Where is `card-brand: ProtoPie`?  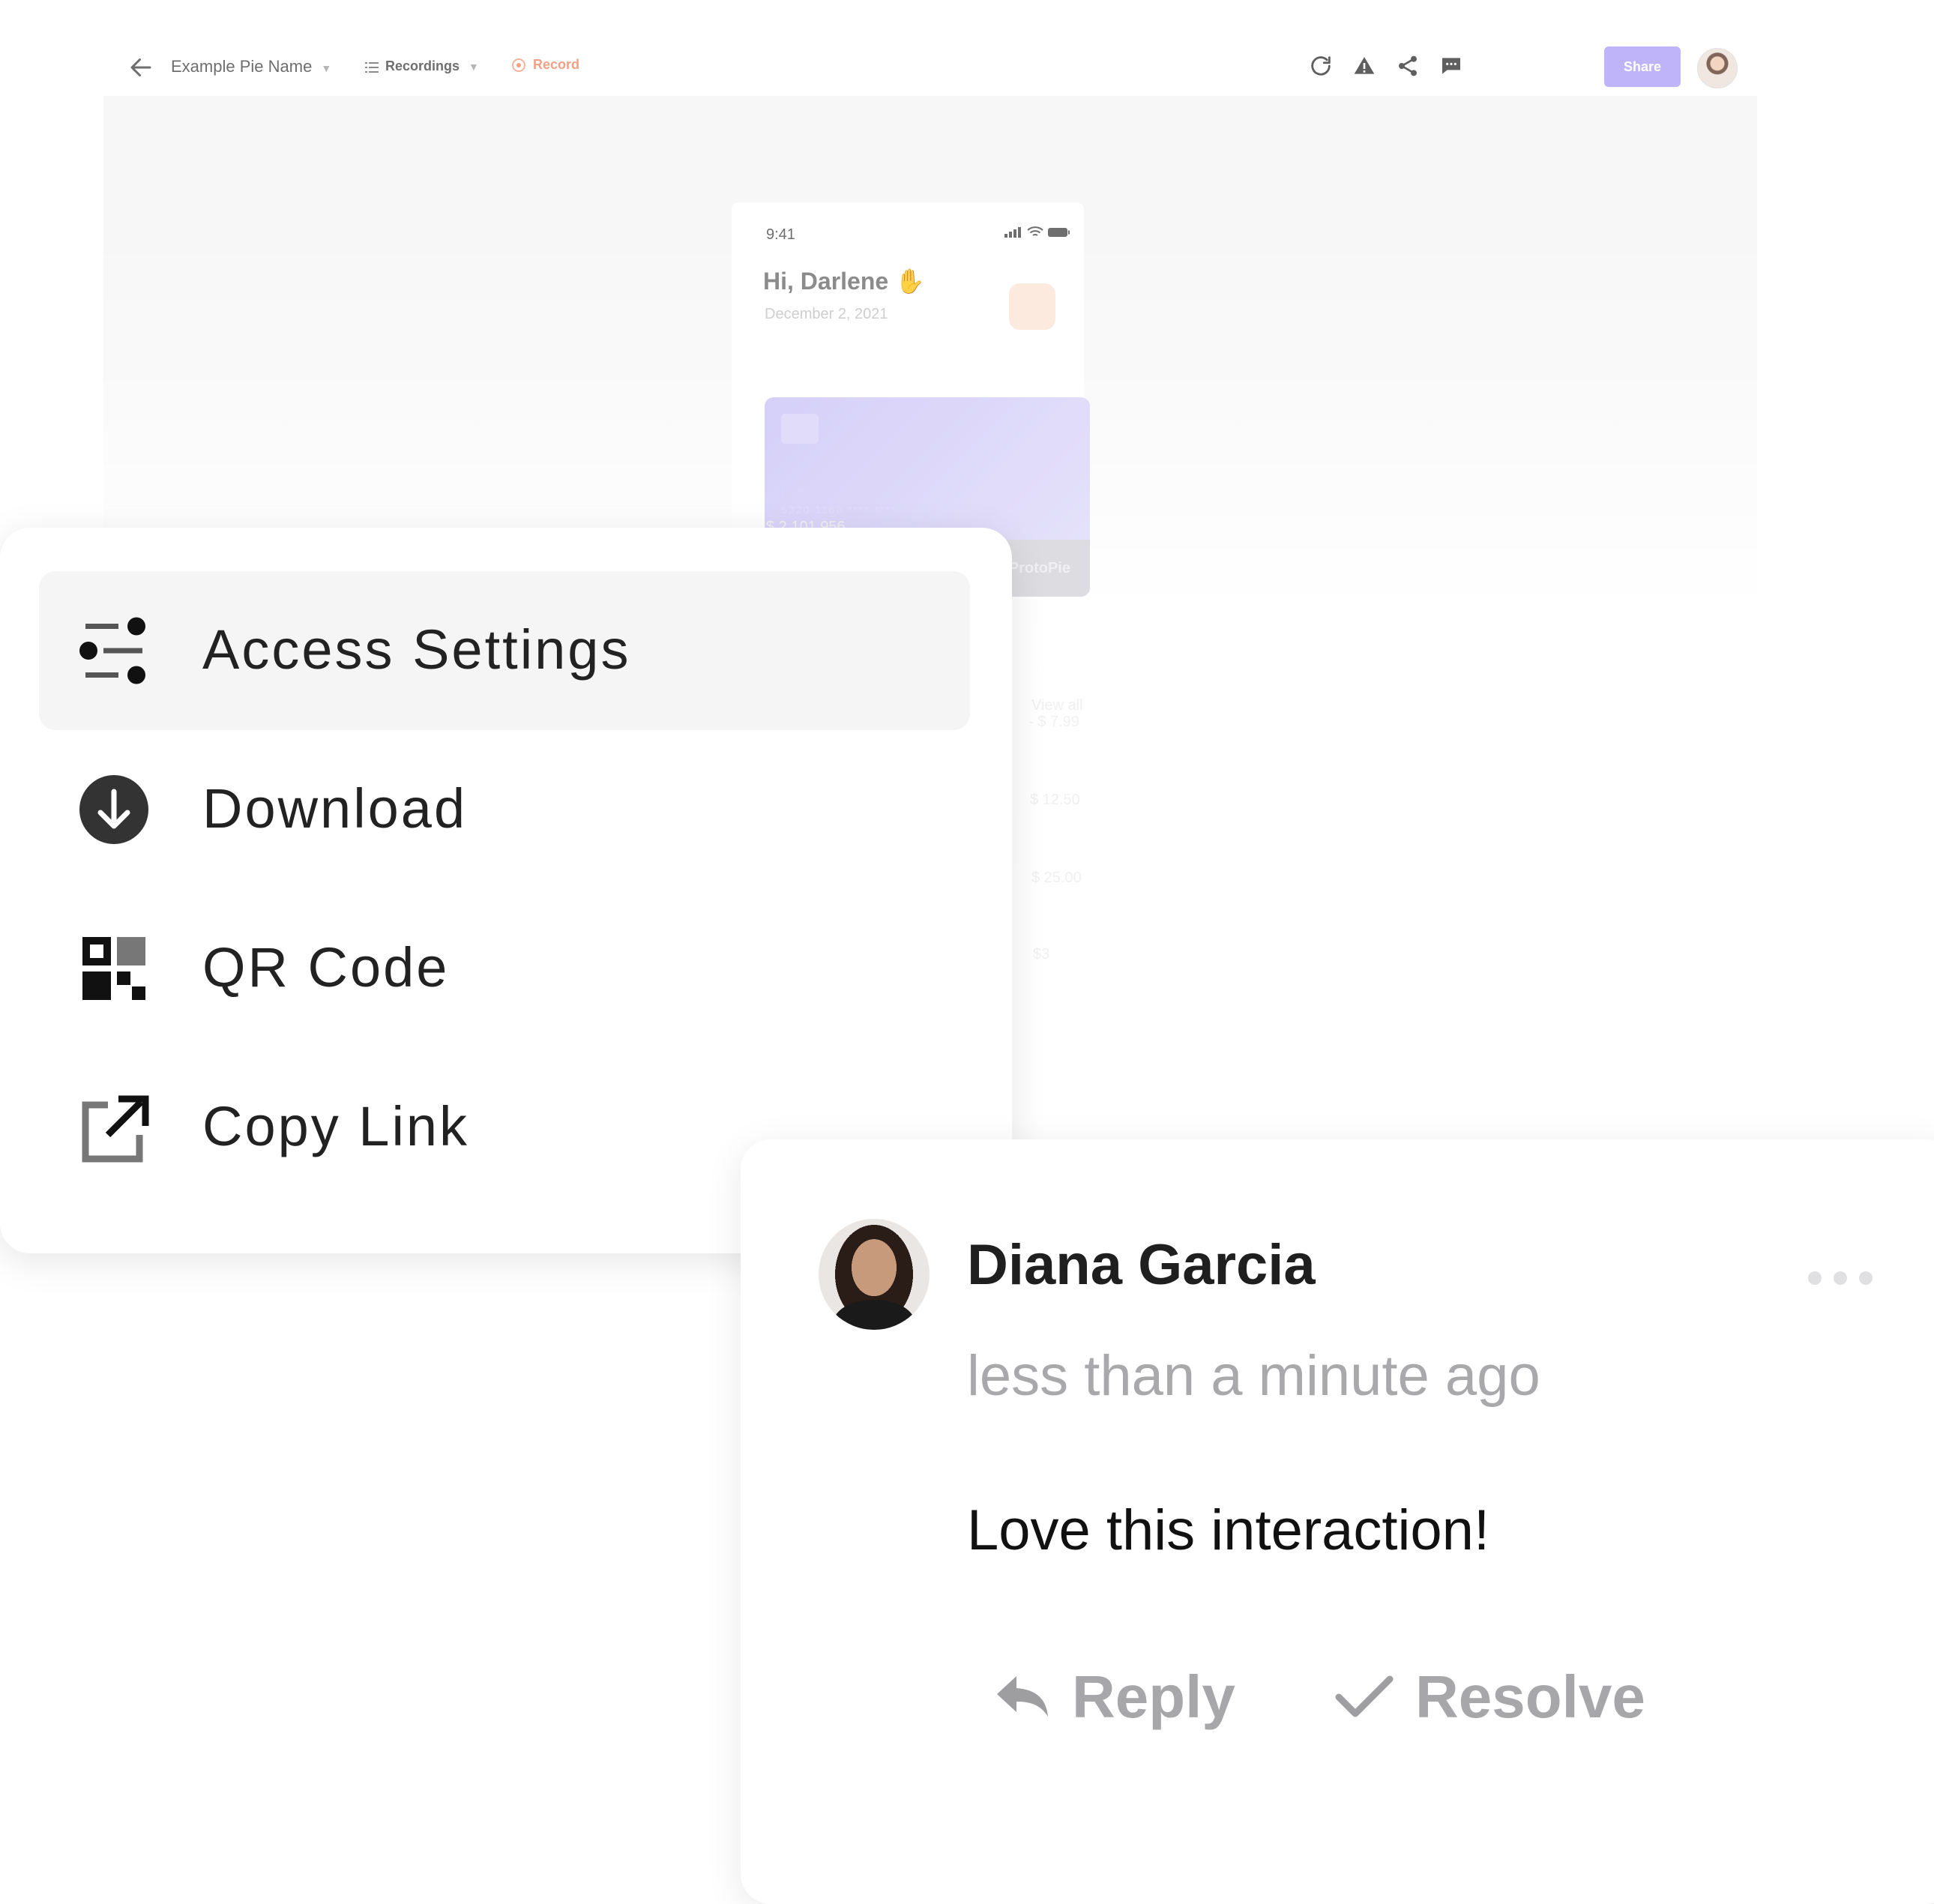
card-brand: ProtoPie is located at coordinates (1039, 568).